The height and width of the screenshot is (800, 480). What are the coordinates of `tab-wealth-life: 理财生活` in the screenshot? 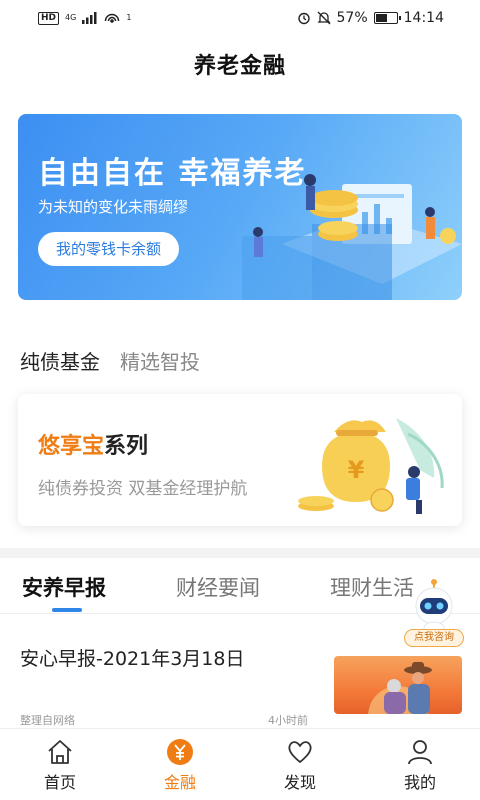 It's located at (372, 587).